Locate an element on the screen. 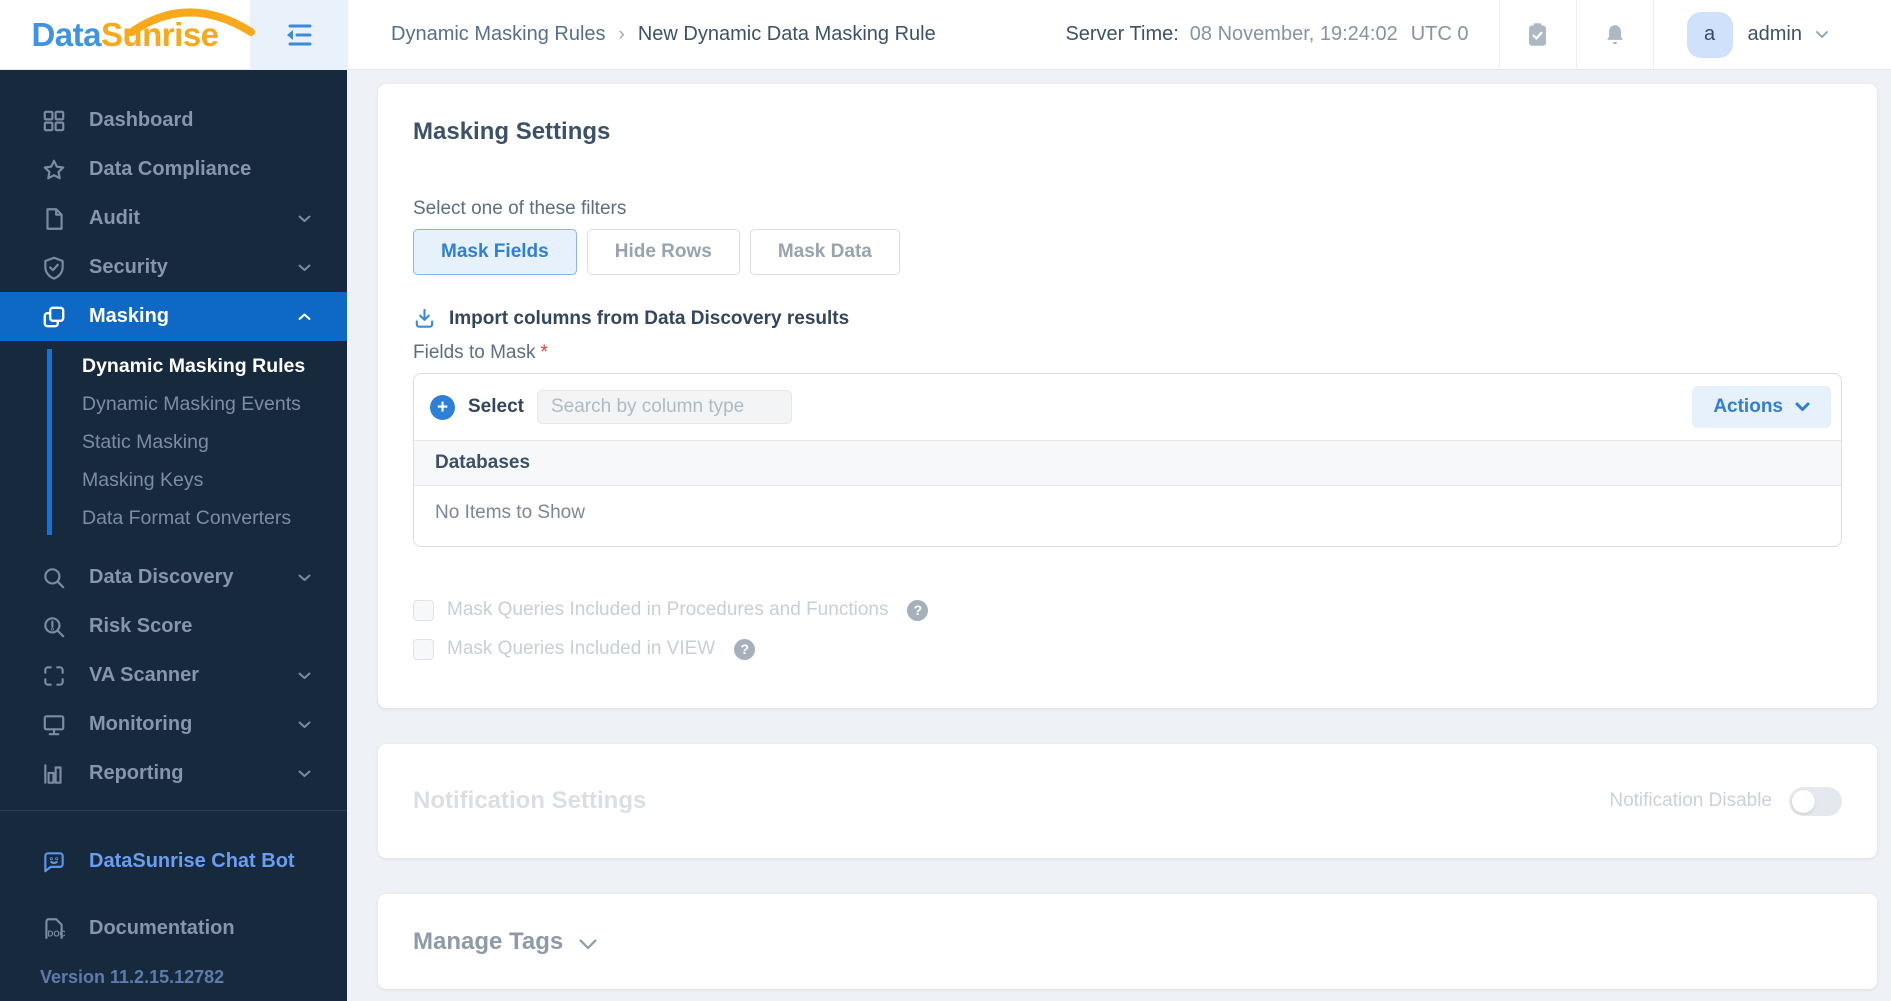 The height and width of the screenshot is (1001, 1891). masking-squares-icon is located at coordinates (53, 316).